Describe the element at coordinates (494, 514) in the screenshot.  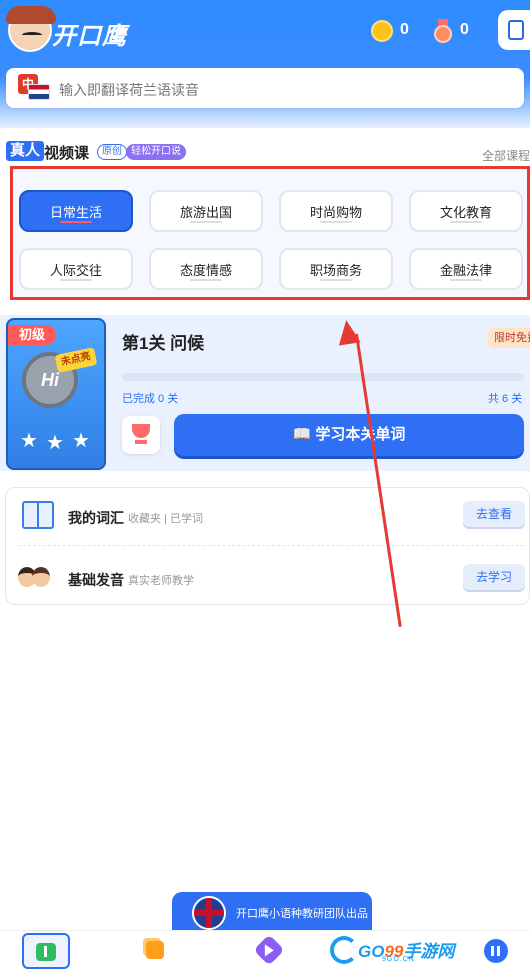
I see `view-vocab-button: 去查看` at that location.